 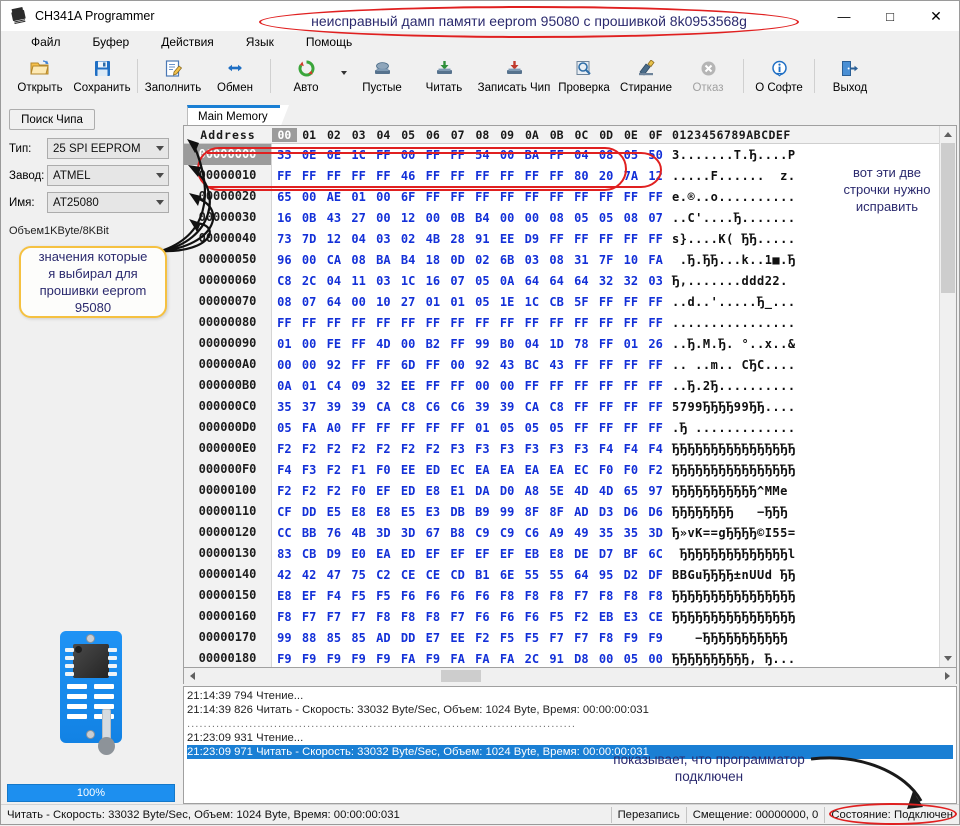 I want to click on hex-row-bytes: 42 42 47 75 C2 CE CE CD B1 6E 55 55 64 95 D2 DF, so click(x=470, y=575).